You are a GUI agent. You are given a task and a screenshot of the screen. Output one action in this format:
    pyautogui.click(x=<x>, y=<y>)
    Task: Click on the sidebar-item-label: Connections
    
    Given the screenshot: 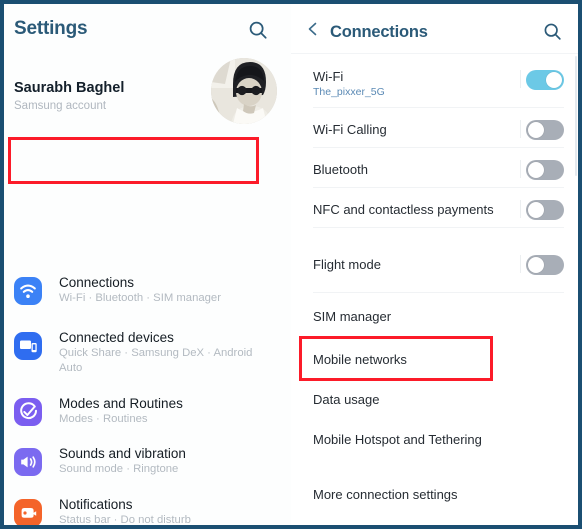 What is the action you would take?
    pyautogui.click(x=97, y=282)
    